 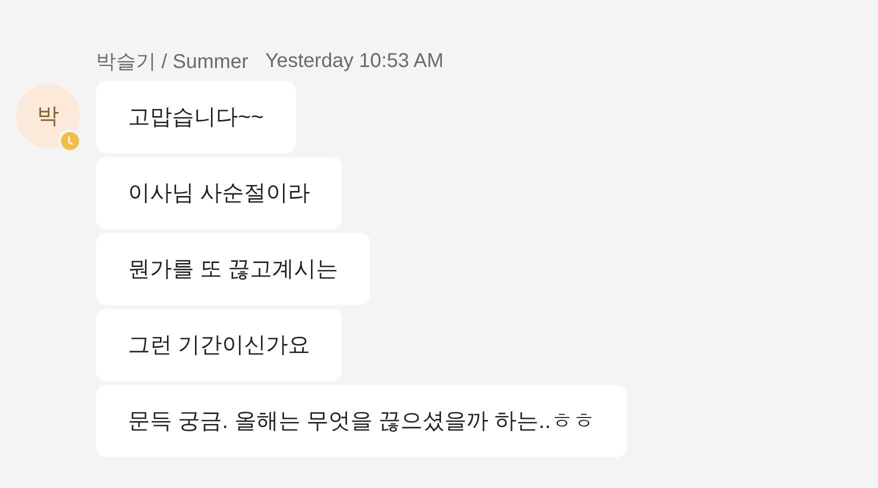 What do you see at coordinates (233, 269) in the screenshot?
I see `message-bubble: 뭔가를 또 끊고계시는` at bounding box center [233, 269].